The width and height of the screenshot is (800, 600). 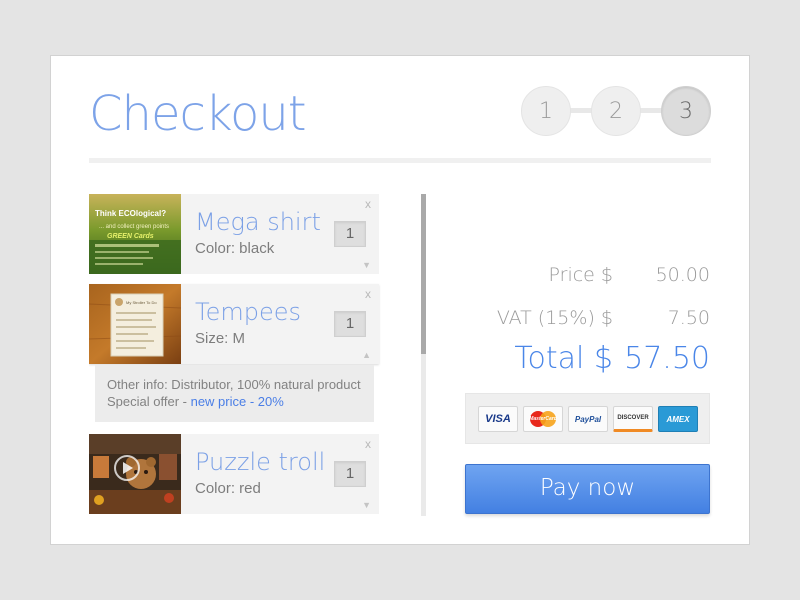 What do you see at coordinates (248, 312) in the screenshot?
I see `item-name: Tempees` at bounding box center [248, 312].